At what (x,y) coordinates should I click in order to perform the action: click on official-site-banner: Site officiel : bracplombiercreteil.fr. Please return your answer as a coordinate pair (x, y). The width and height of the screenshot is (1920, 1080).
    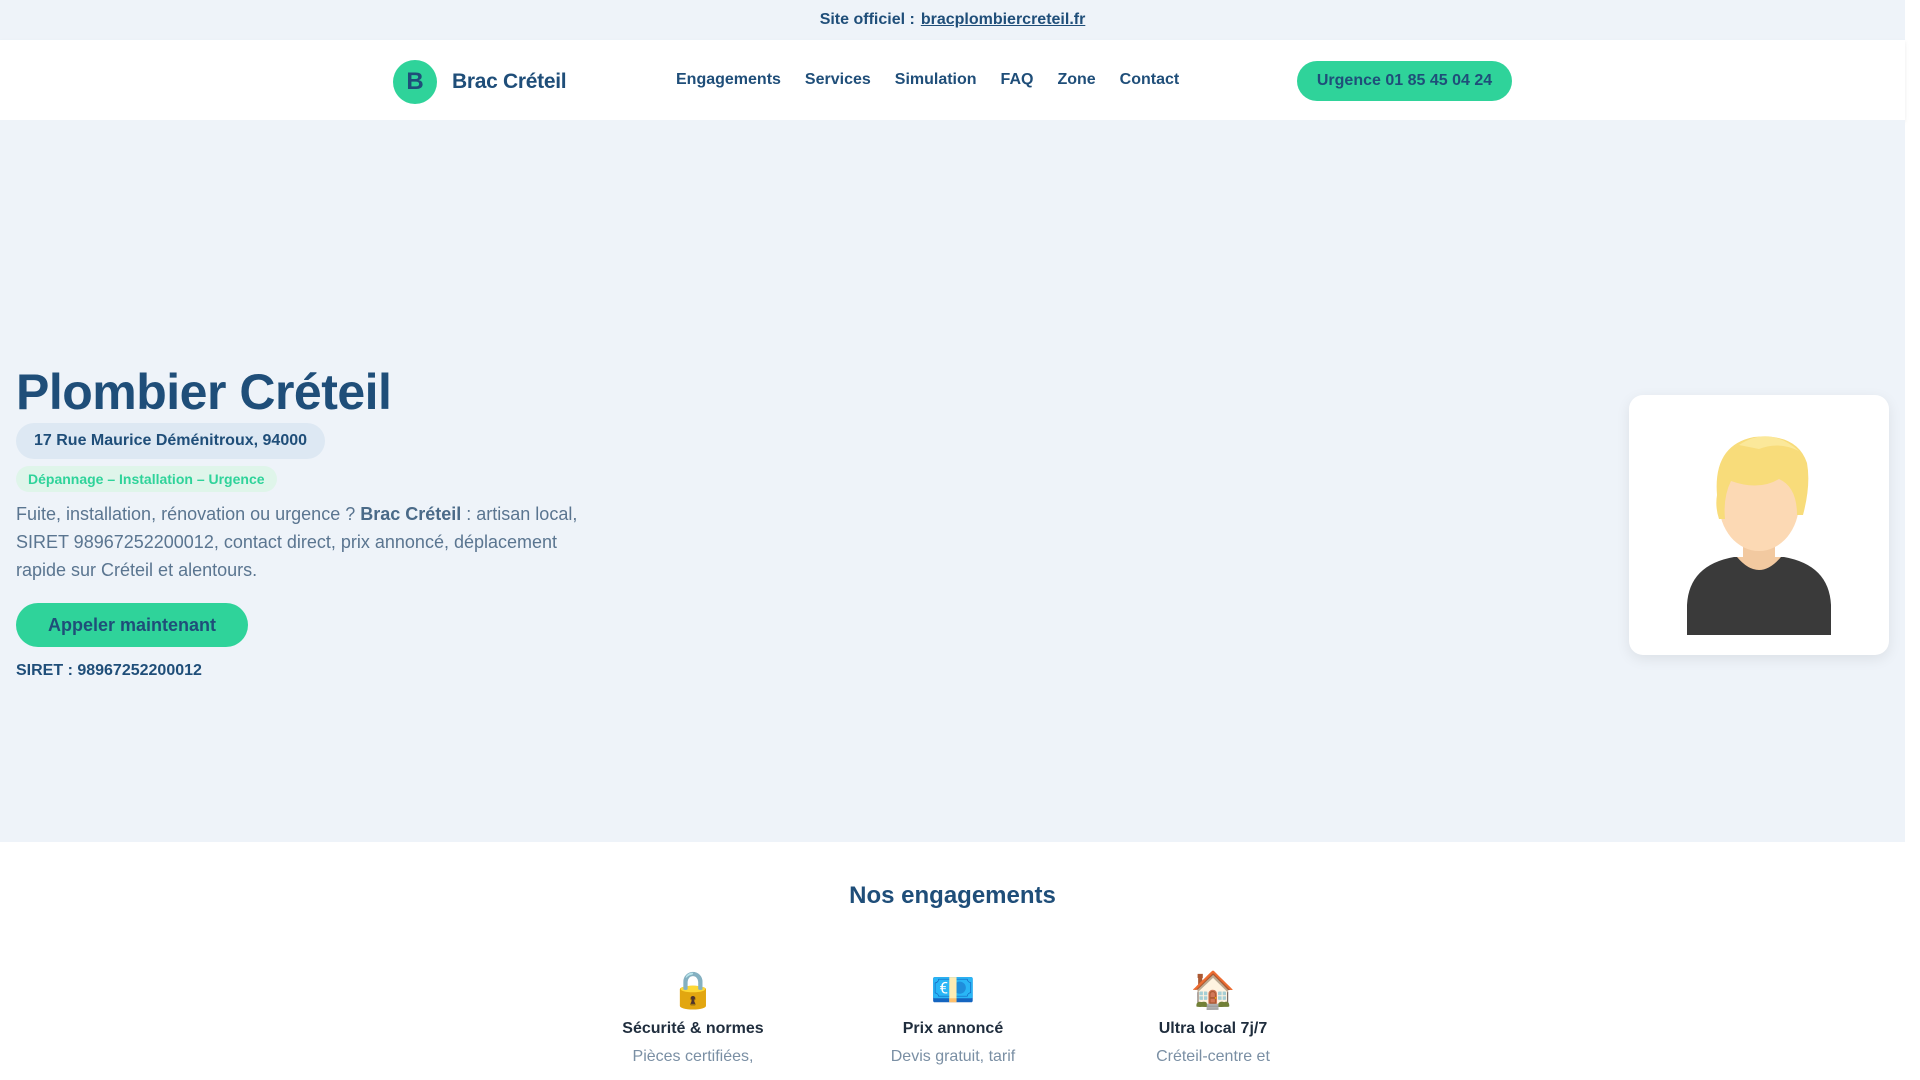
    Looking at the image, I should click on (952, 20).